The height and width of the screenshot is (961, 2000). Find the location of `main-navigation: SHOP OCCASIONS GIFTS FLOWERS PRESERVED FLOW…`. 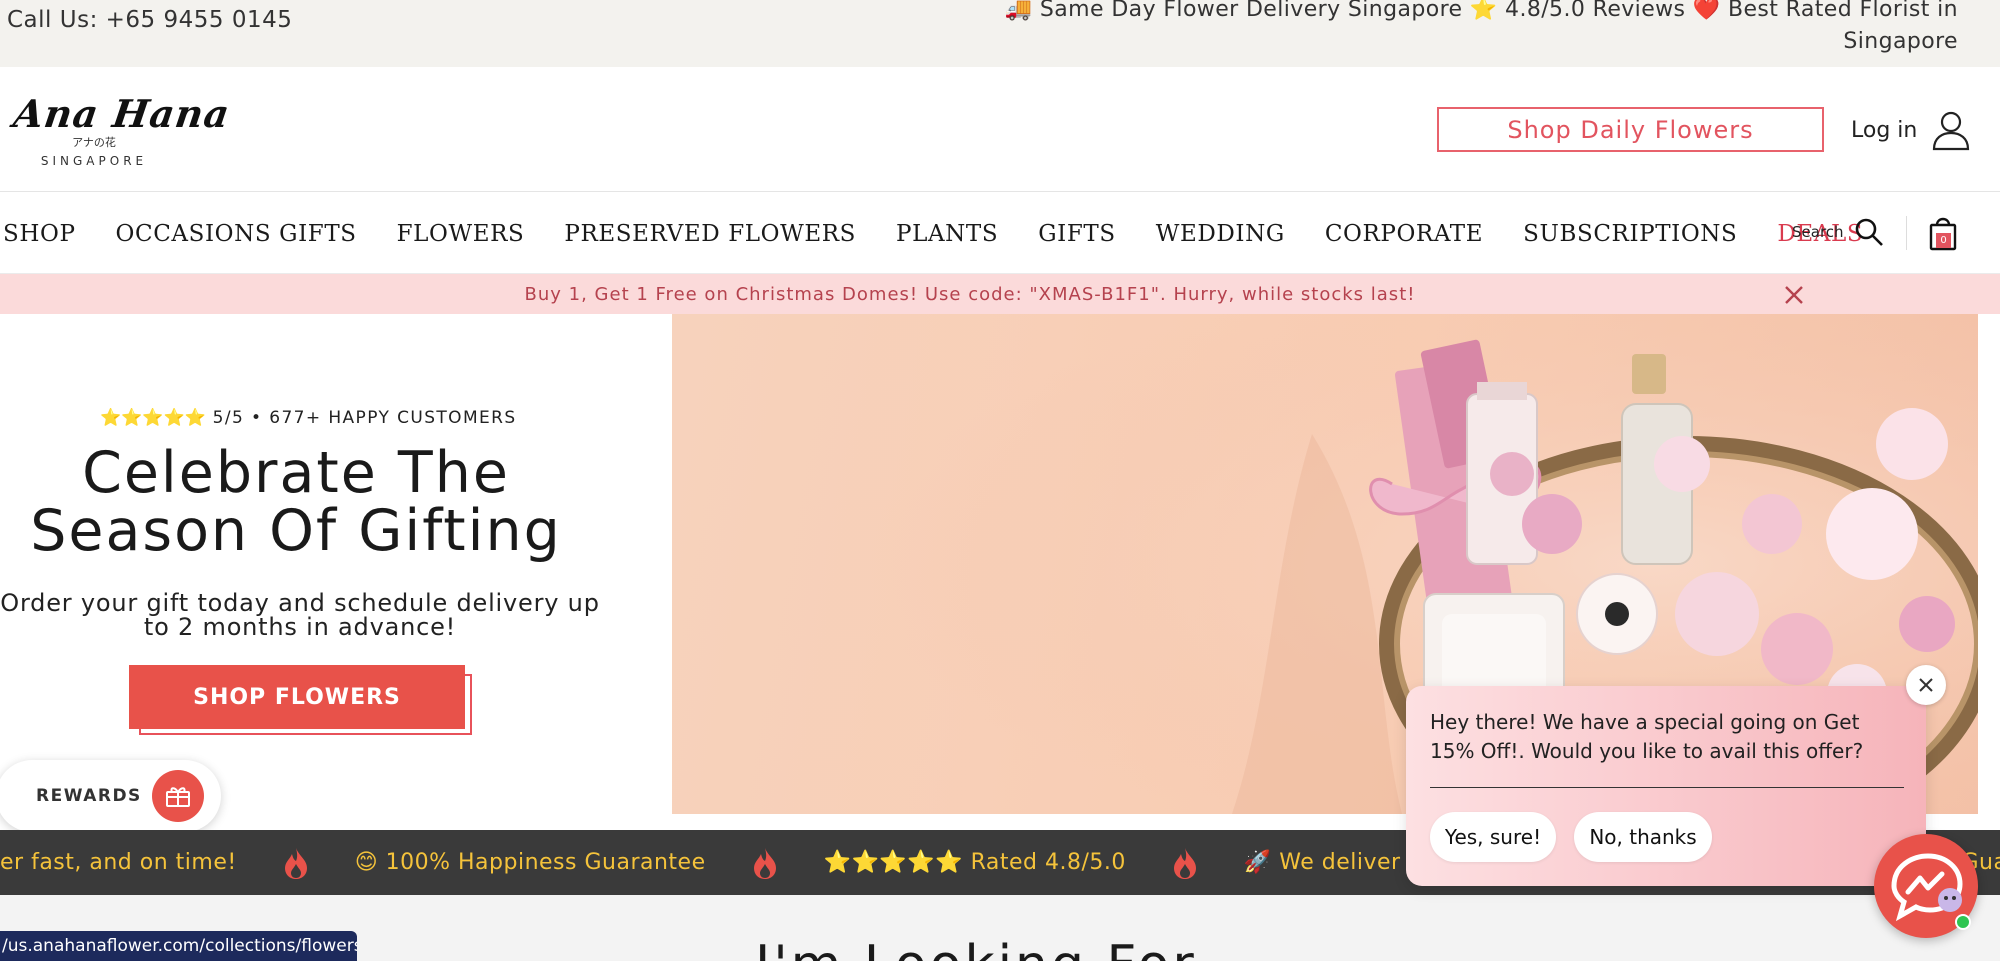

main-navigation: SHOP OCCASIONS GIFTS FLOWERS PRESERVED FLOW… is located at coordinates (1000, 233).